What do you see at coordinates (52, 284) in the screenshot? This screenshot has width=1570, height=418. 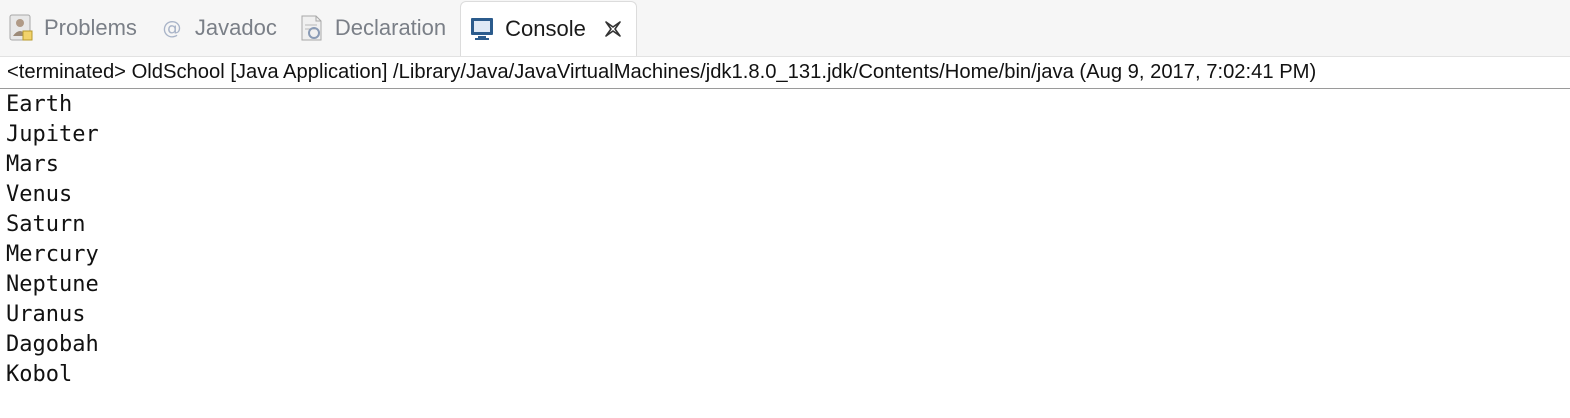 I see `console-line: Neptune` at bounding box center [52, 284].